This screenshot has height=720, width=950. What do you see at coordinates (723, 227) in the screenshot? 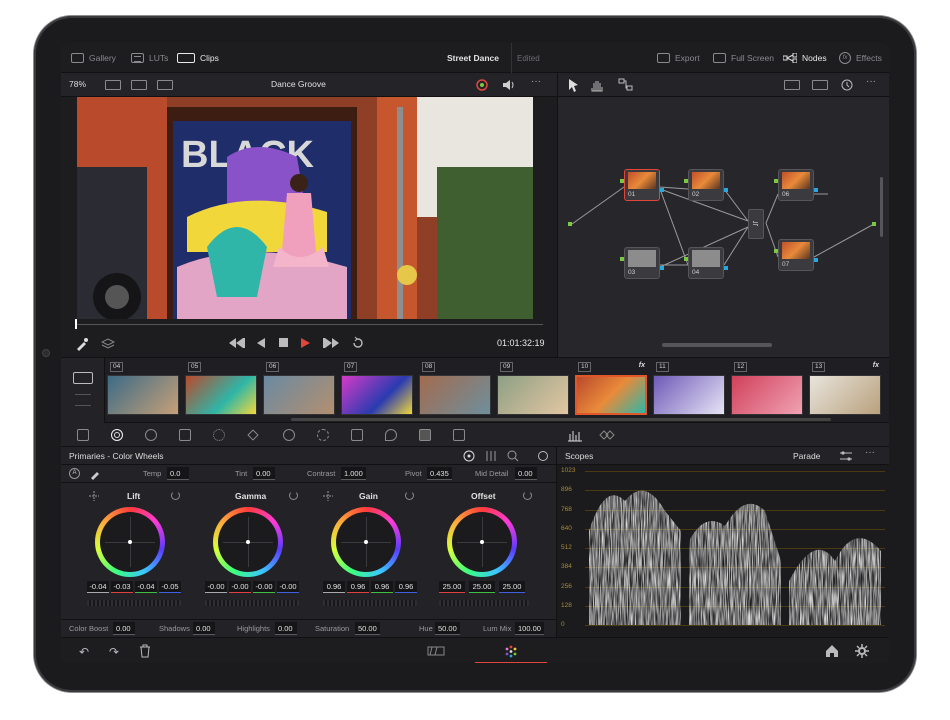
I see `node-graph: 01 02 03 04 06 07 ≒` at bounding box center [723, 227].